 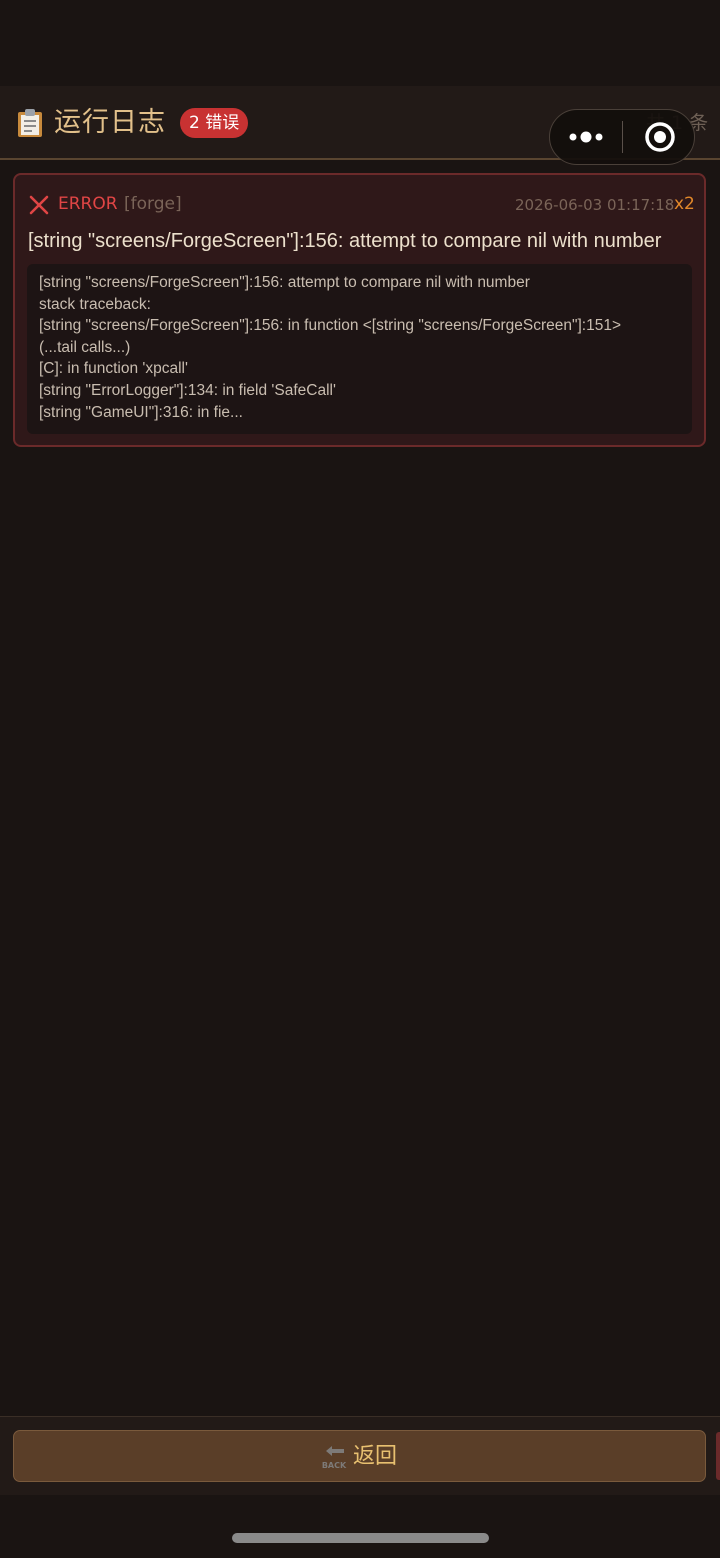 What do you see at coordinates (110, 122) in the screenshot?
I see `page-title: 运行日志` at bounding box center [110, 122].